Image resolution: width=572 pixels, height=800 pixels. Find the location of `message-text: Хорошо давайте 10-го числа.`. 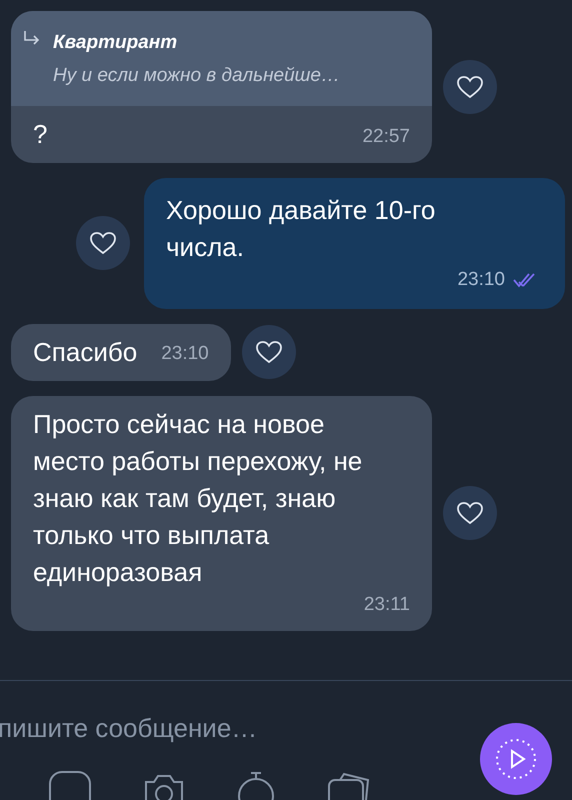

message-text: Хорошо давайте 10-го числа. is located at coordinates (301, 229).